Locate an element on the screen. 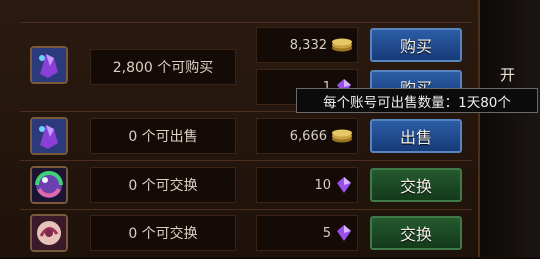  buyable-count-text: 2,800 个可购买 is located at coordinates (163, 68).